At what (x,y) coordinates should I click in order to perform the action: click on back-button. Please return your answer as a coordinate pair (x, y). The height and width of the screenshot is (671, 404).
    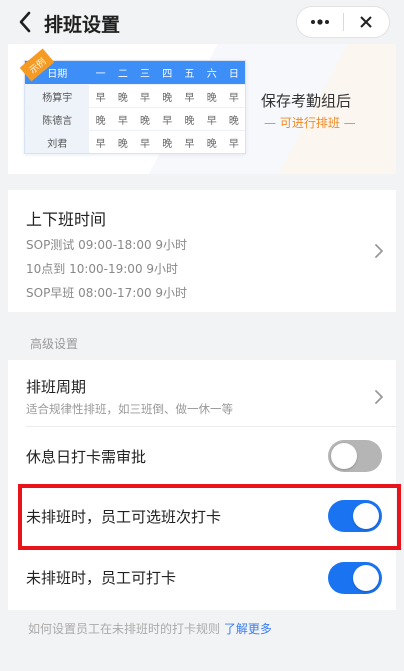
    Looking at the image, I should click on (25, 22).